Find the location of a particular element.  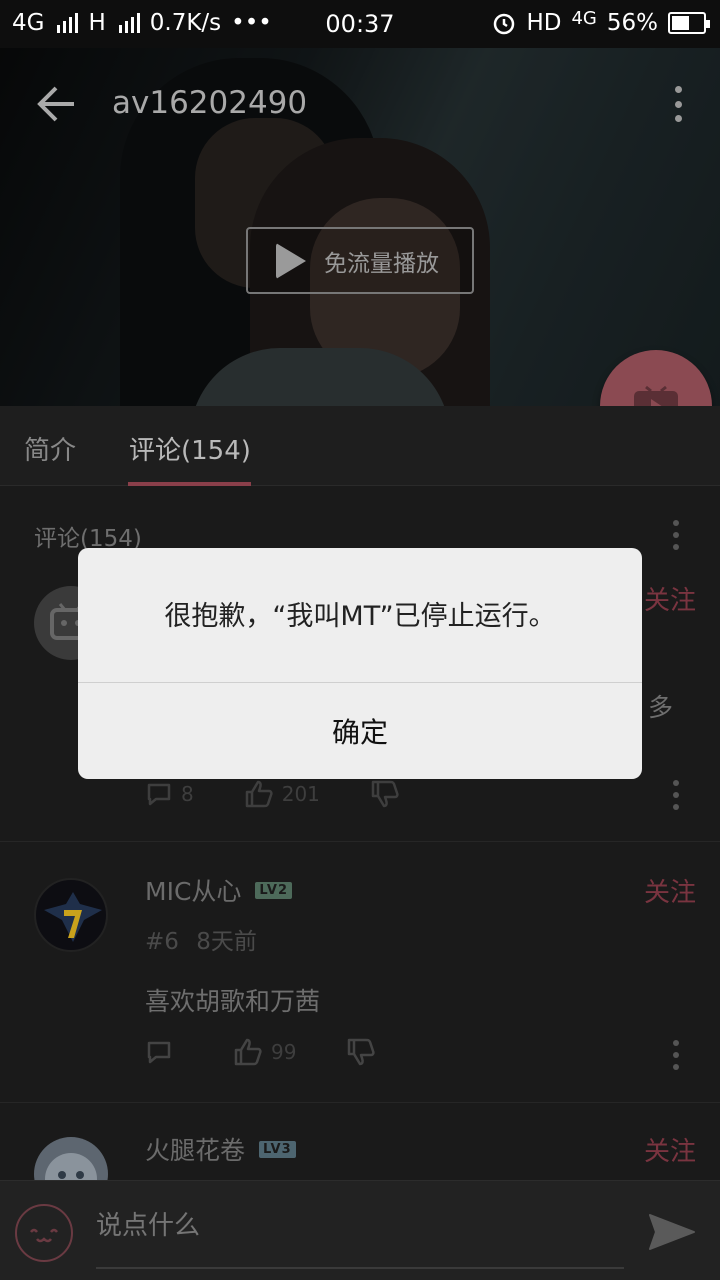

crash-dialog: 很抱歉，“我叫MT”已停止运行。 确定 is located at coordinates (360, 663).